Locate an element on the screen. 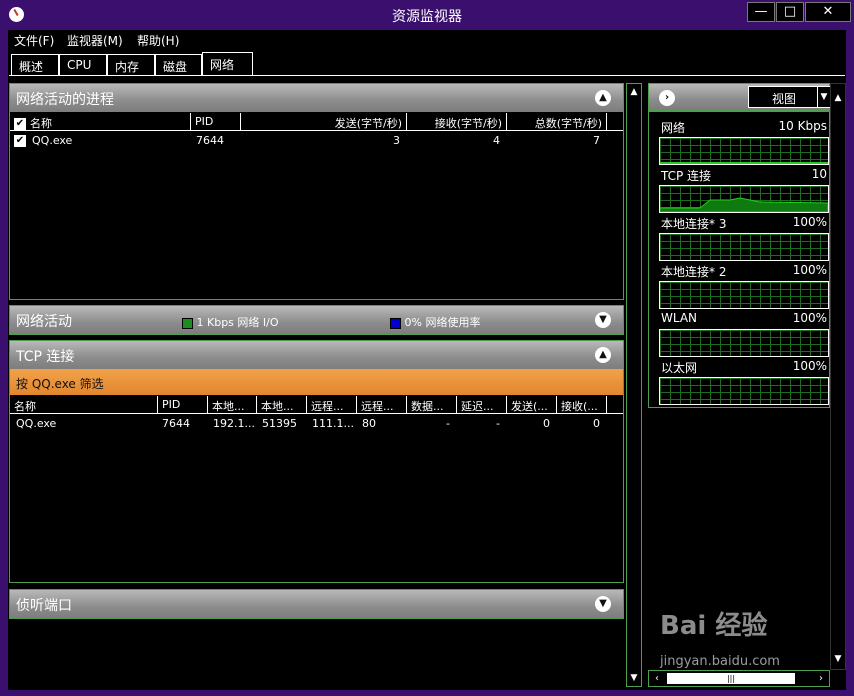  network-activity-panel: 网络活动 1 Kbps 网络 I/O 0% 网络使用率 ▼ is located at coordinates (316, 320).